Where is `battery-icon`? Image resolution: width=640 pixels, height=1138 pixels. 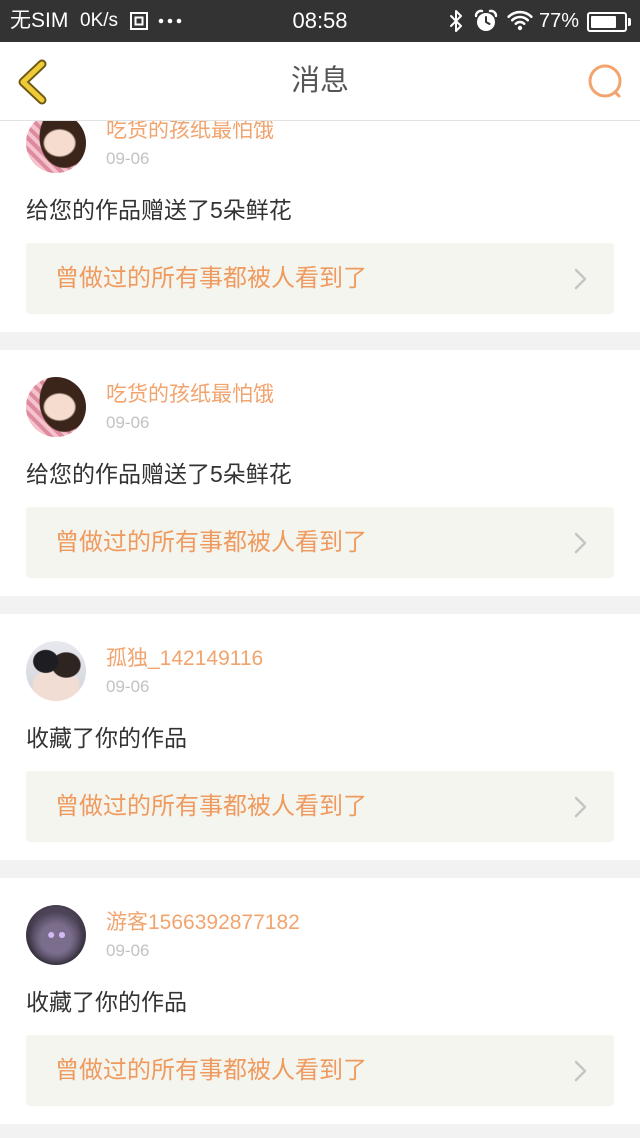
battery-icon is located at coordinates (609, 22).